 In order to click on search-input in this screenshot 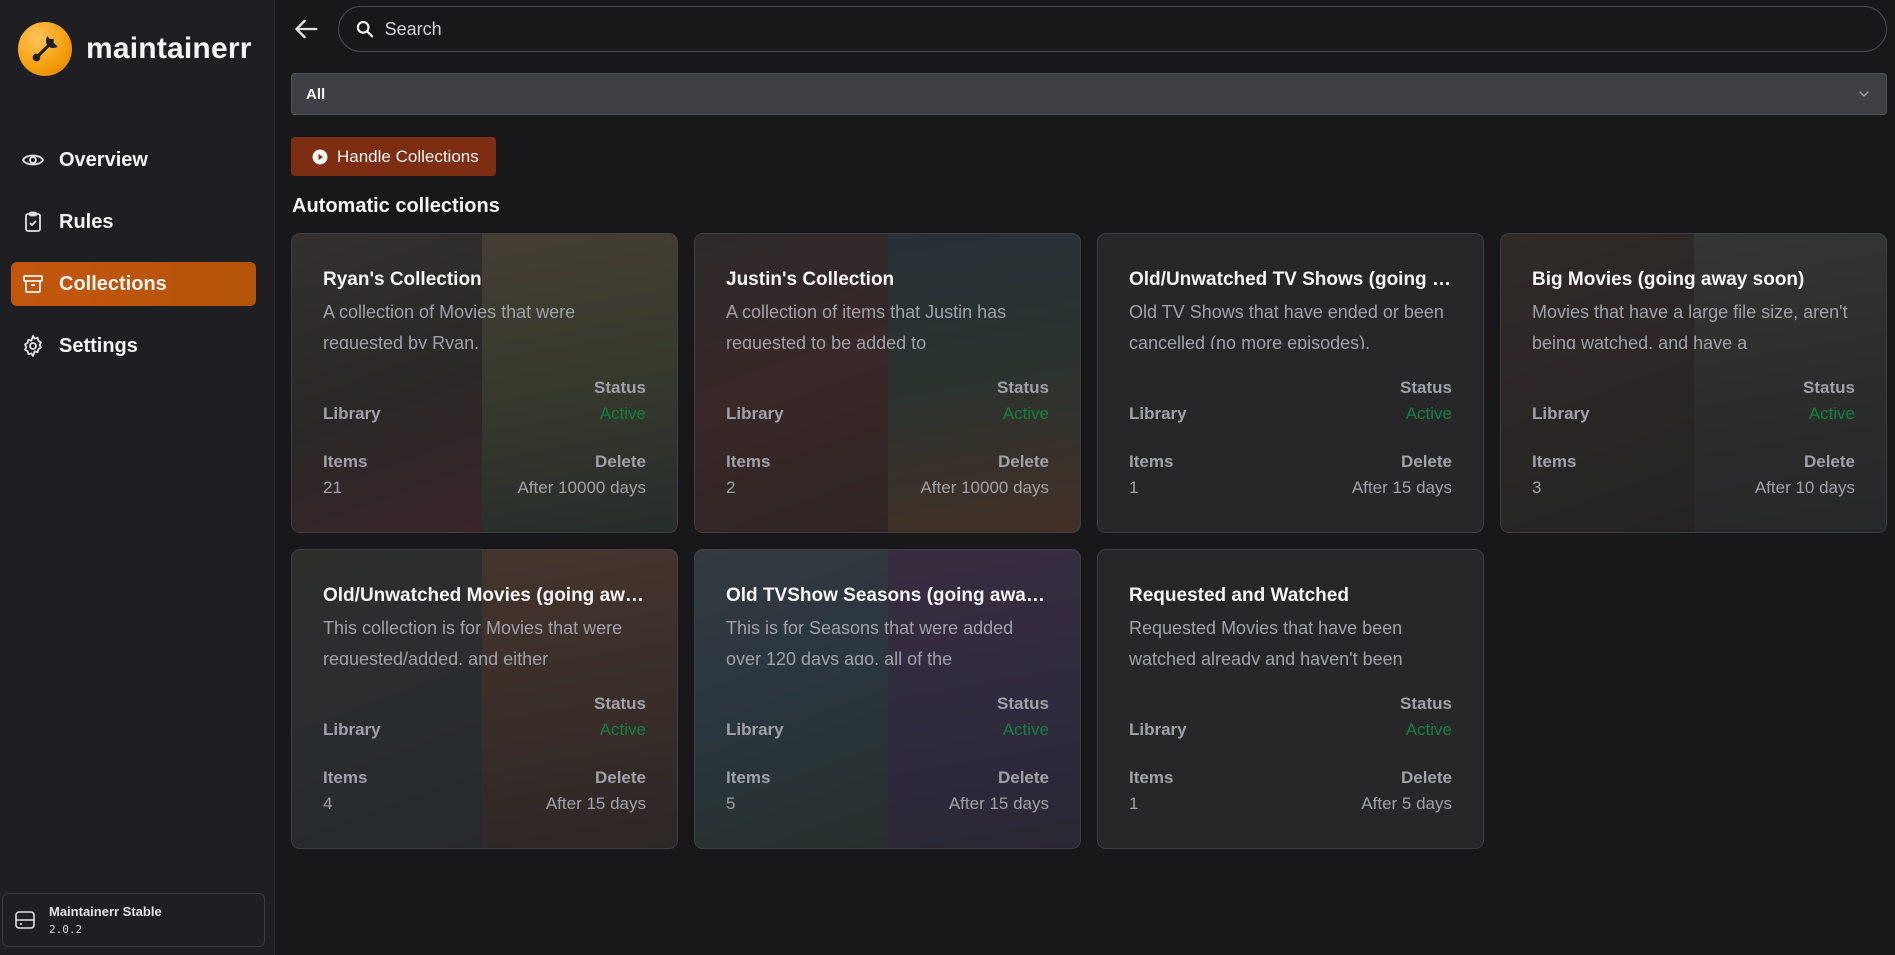, I will do `click(1135, 29)`.